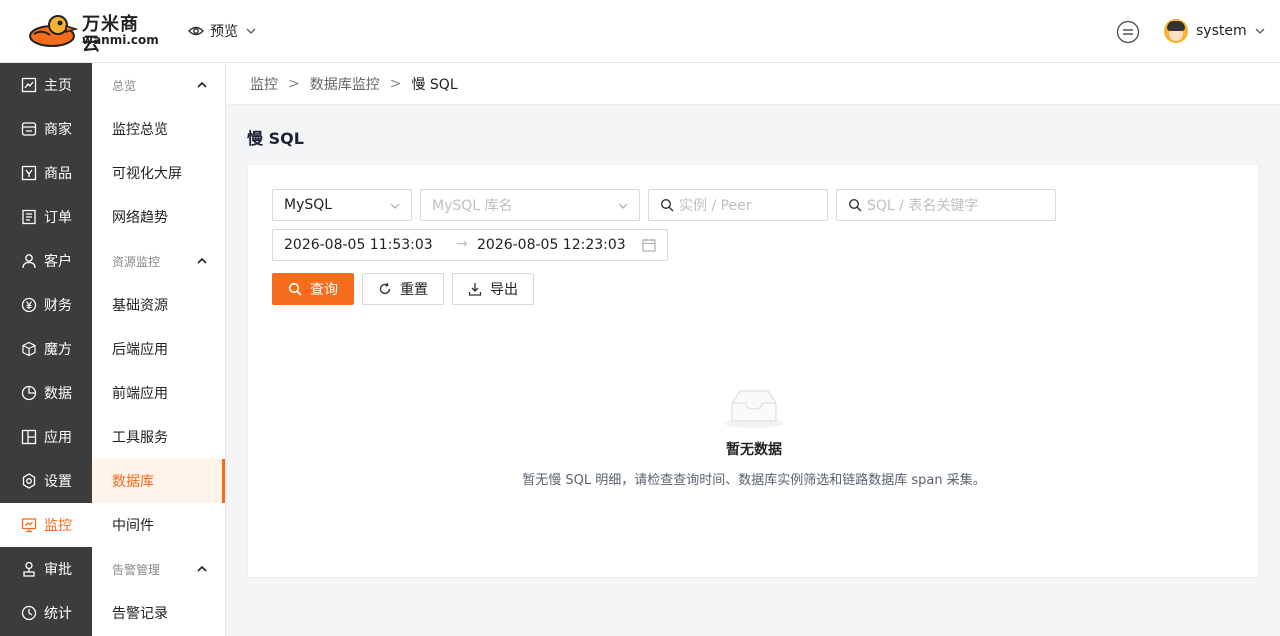 The height and width of the screenshot is (636, 1280). I want to click on nav-label: 审批, so click(58, 570).